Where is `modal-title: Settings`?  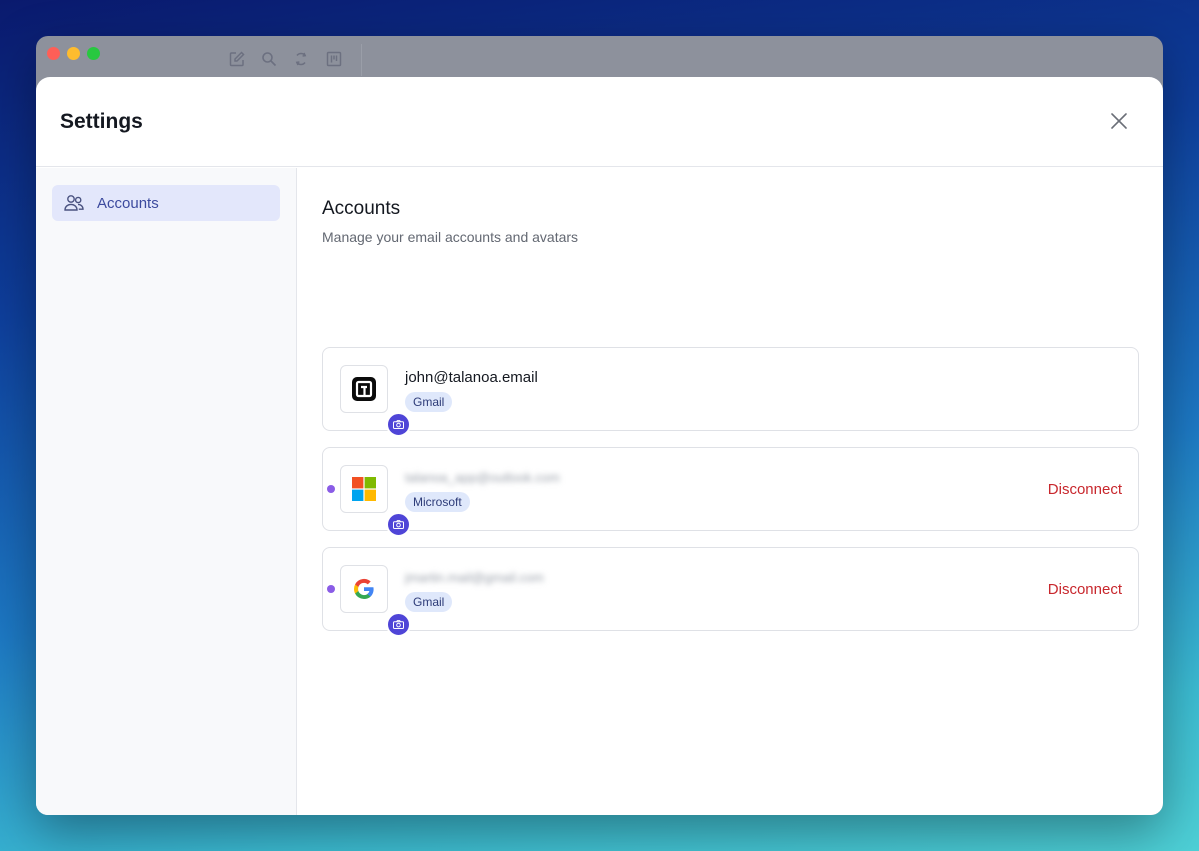
modal-title: Settings is located at coordinates (101, 121).